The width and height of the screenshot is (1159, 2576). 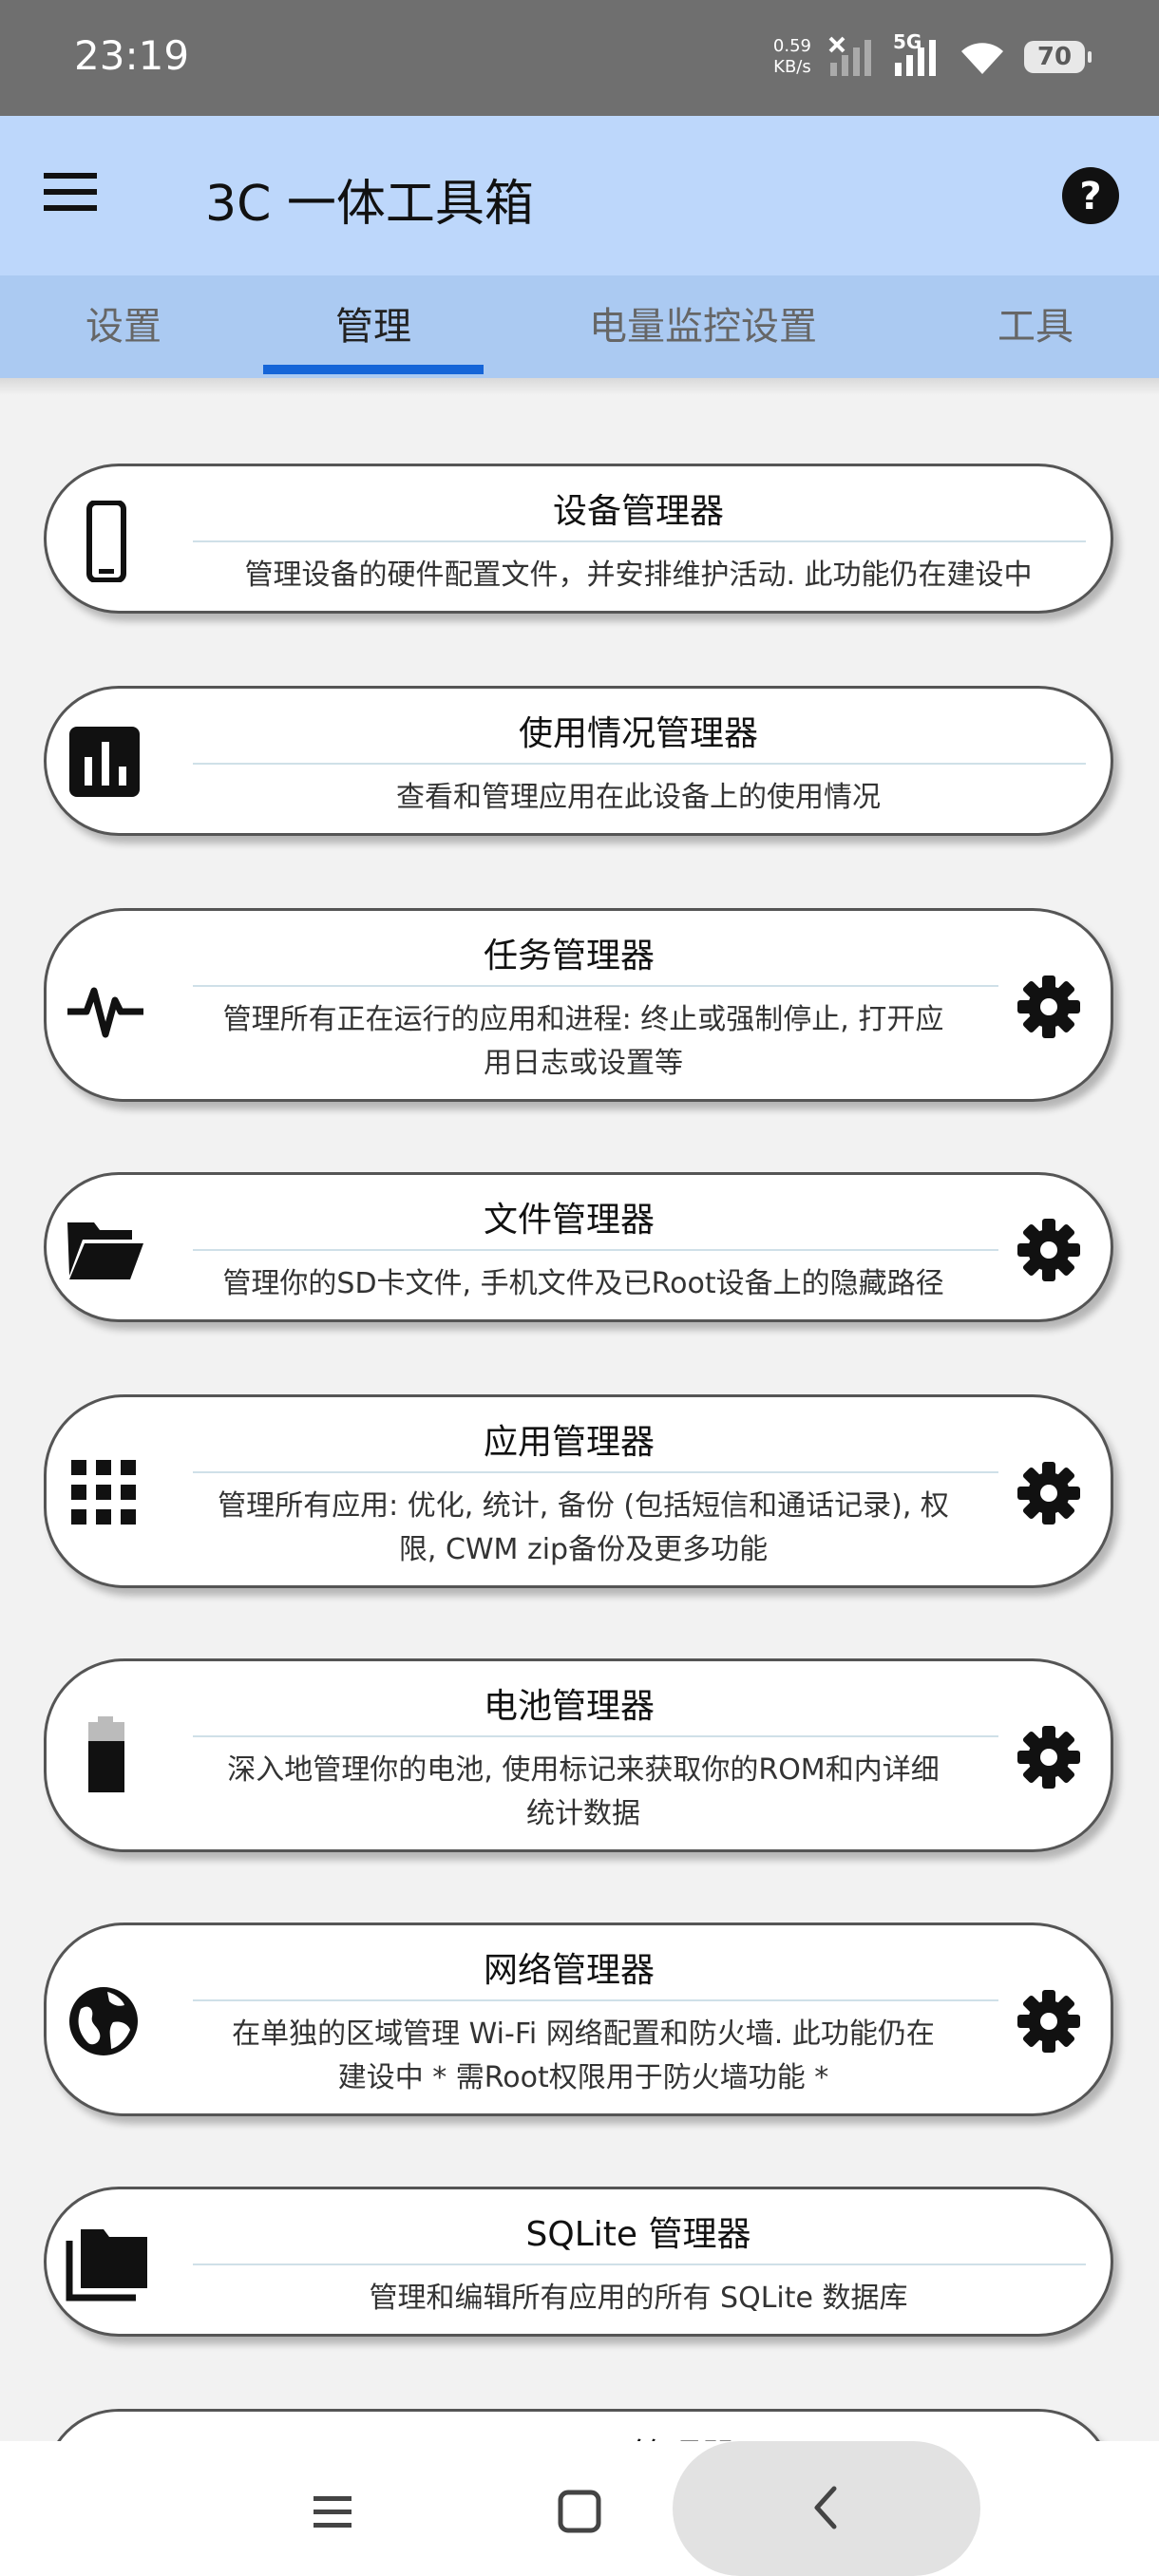 What do you see at coordinates (578, 1247) in the screenshot?
I see `card-file-manager: 文件管理器 管理你的SD卡文件, 手机文件及已Root设备上的隐藏路径` at bounding box center [578, 1247].